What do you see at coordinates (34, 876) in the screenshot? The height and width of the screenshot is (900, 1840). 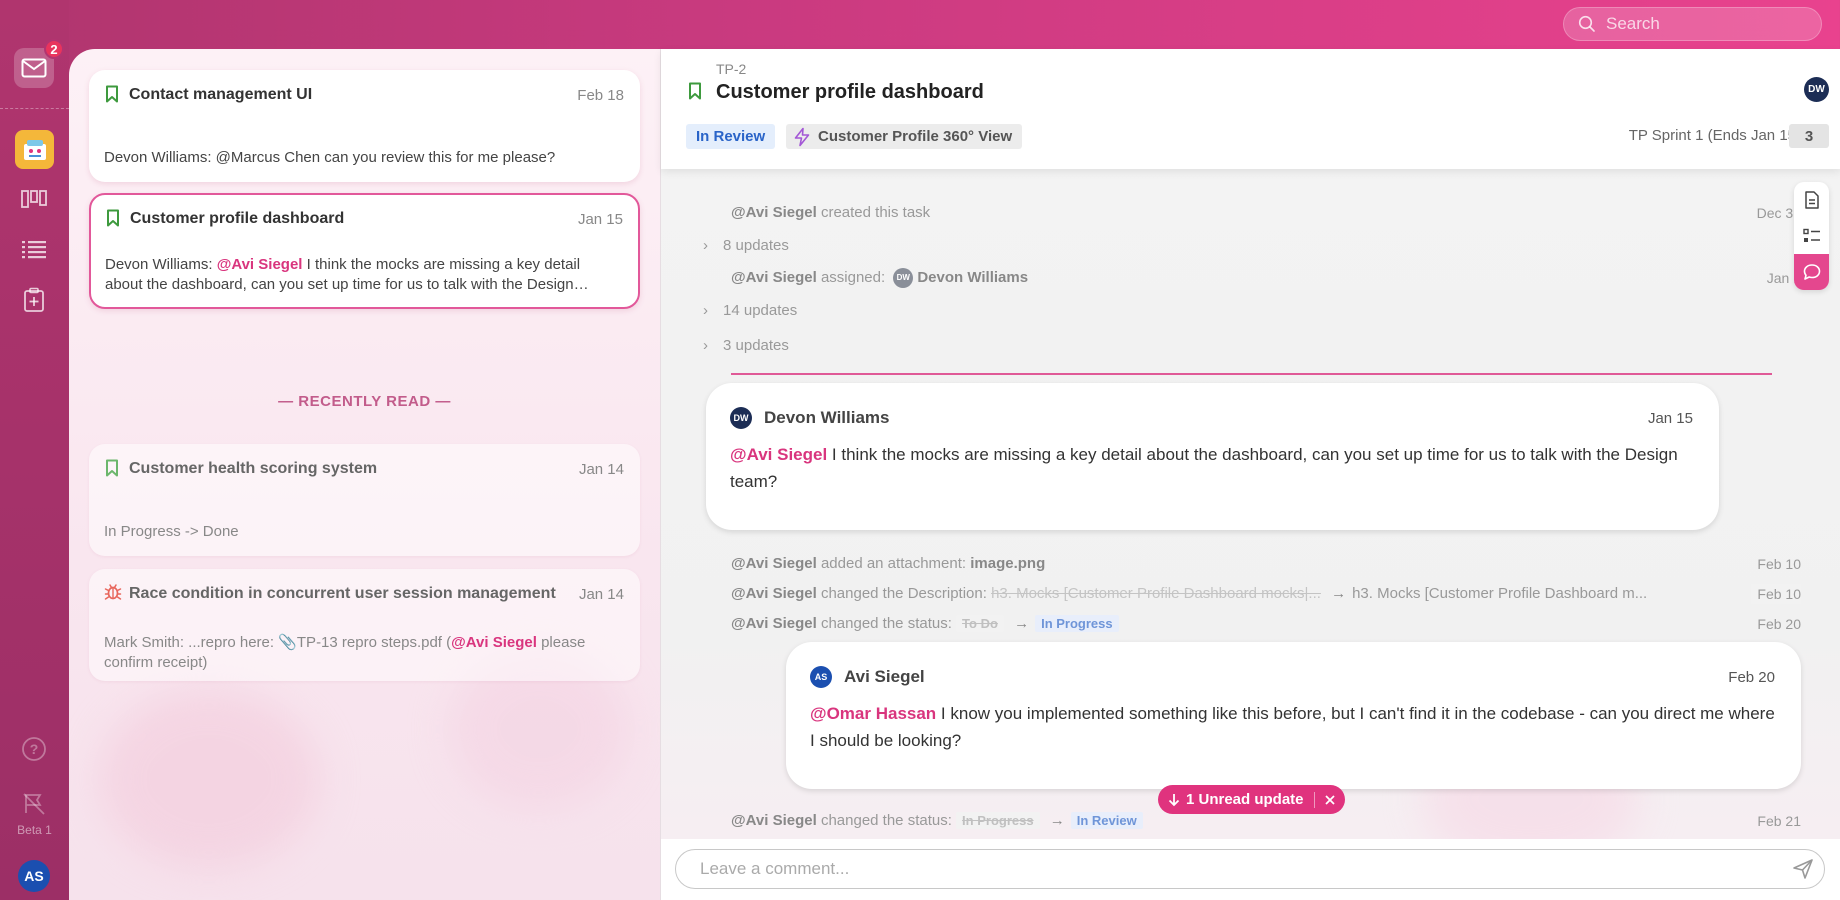 I see `user-avatar: AS` at bounding box center [34, 876].